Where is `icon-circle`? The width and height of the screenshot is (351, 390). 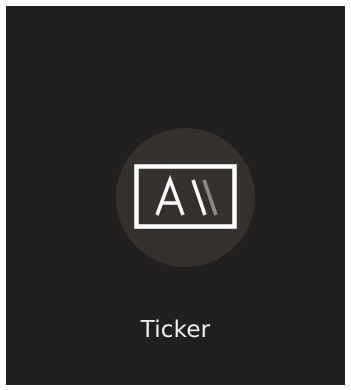
icon-circle is located at coordinates (185, 197).